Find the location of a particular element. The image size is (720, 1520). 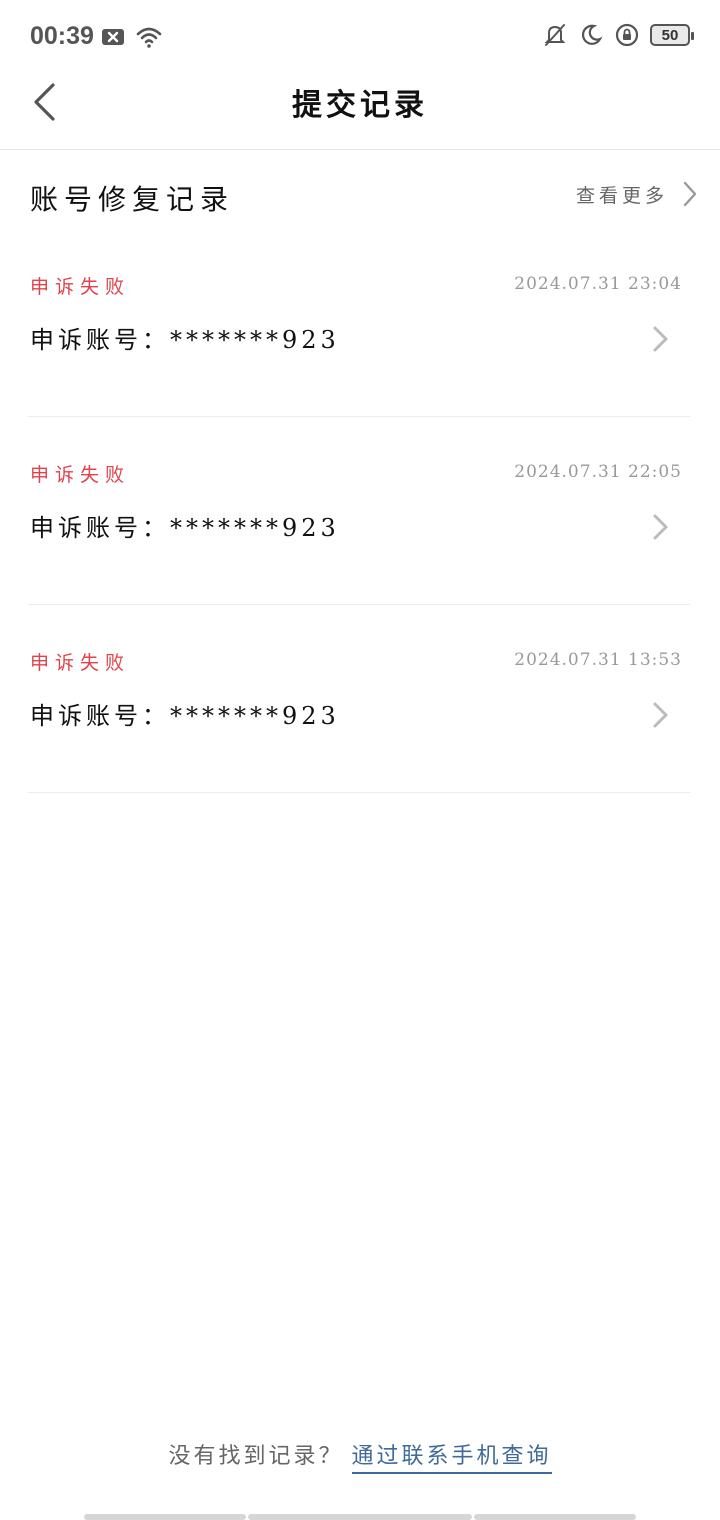

record-time: 2024.07.31 22:05 is located at coordinates (598, 472).